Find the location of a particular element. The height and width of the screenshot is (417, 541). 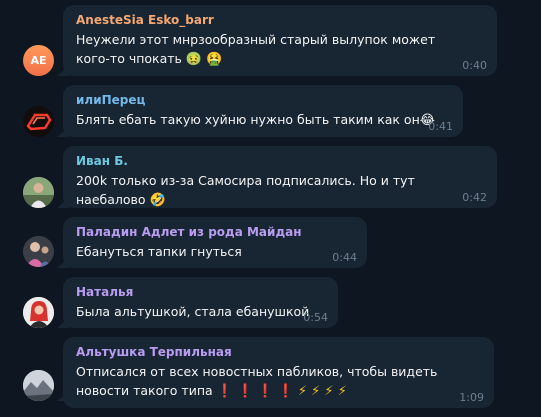

emoji-sick-icon: 🤢 🤮 is located at coordinates (204, 59).